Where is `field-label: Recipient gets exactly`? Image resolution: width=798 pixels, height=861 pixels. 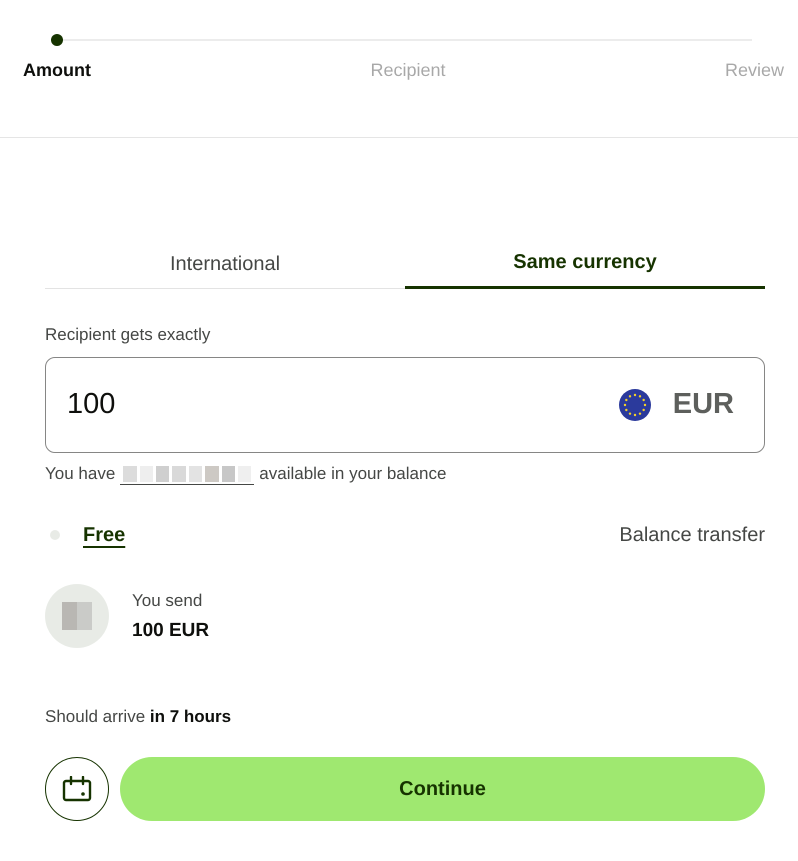
field-label: Recipient gets exactly is located at coordinates (128, 335).